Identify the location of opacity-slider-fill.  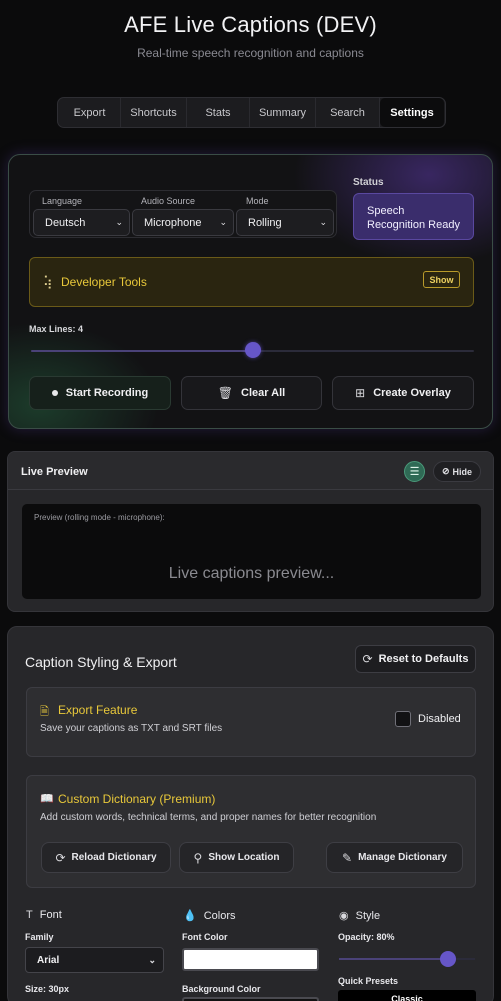
(393, 959).